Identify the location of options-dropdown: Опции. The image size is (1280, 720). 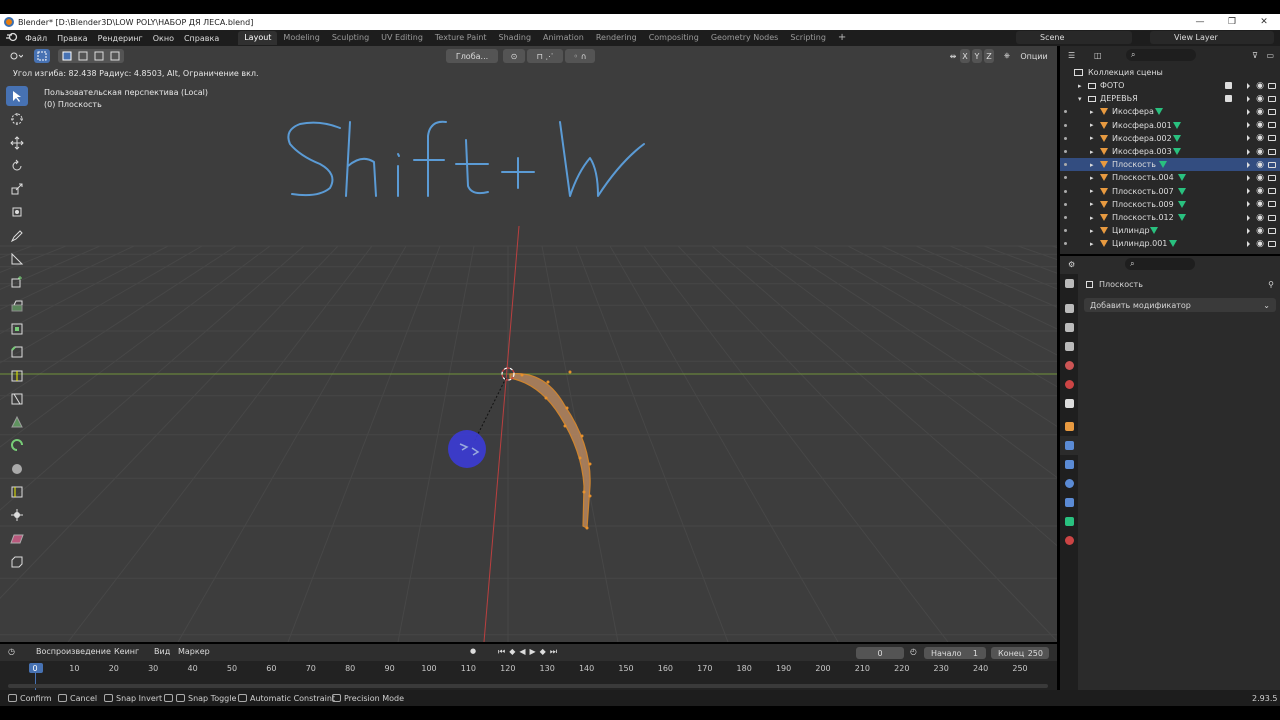
(1034, 56).